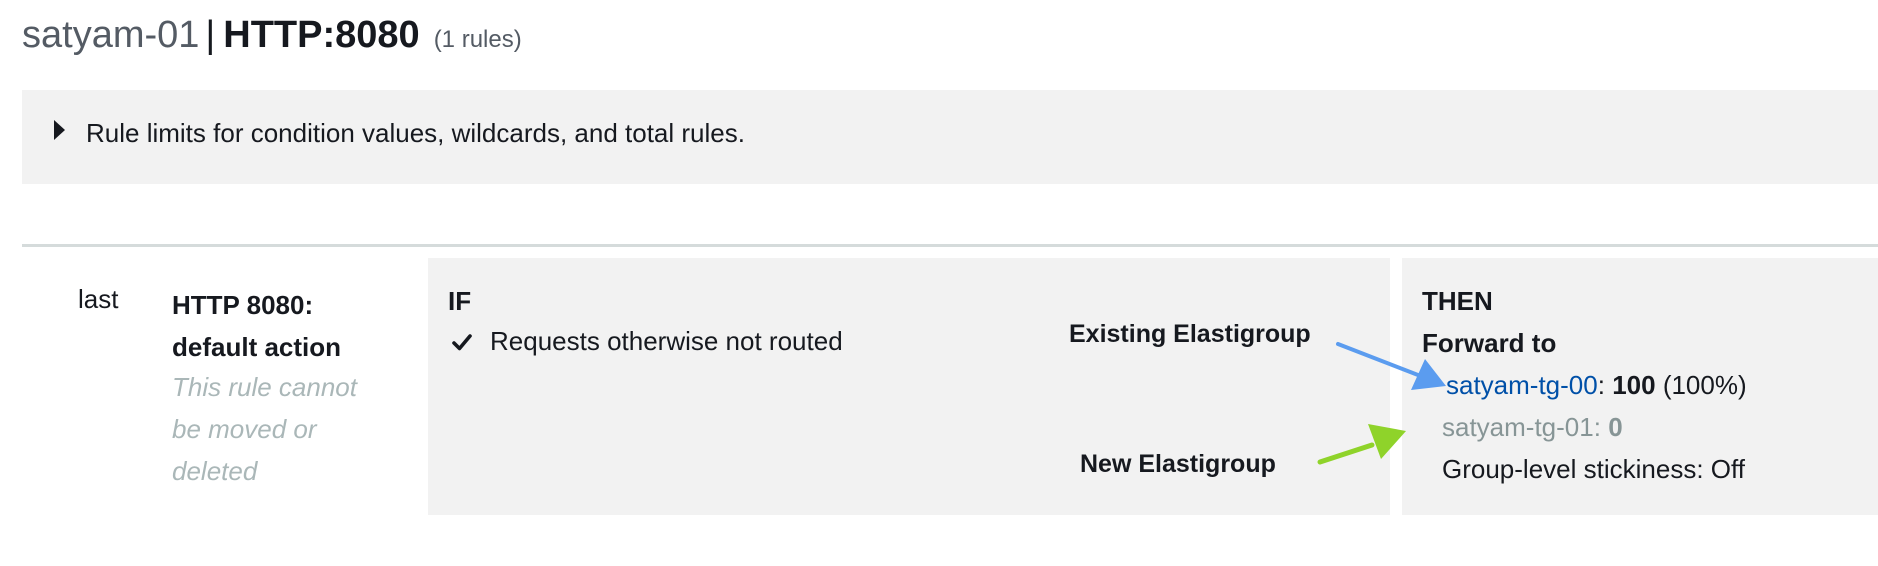 This screenshot has height=566, width=1878. Describe the element at coordinates (1381, 403) in the screenshot. I see `annotation-arrows` at that location.